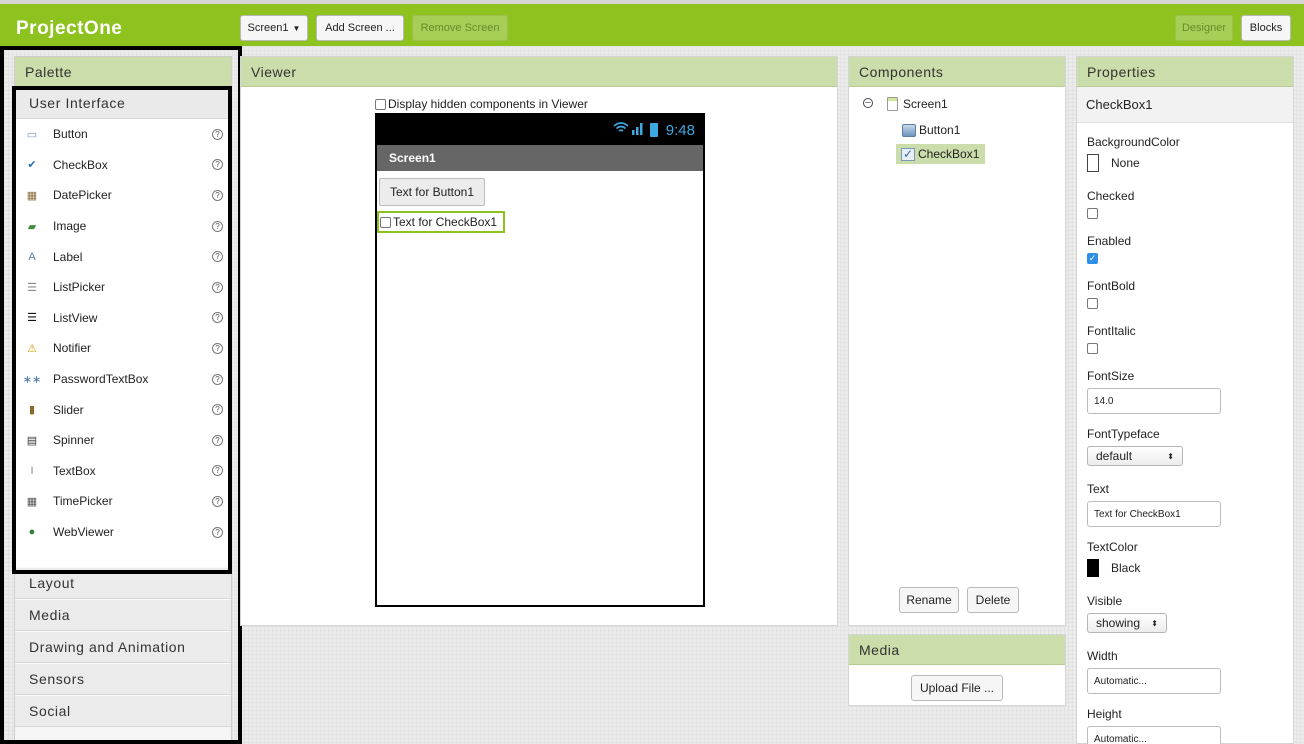 This screenshot has width=1304, height=744. What do you see at coordinates (949, 154) in the screenshot?
I see `tree-node-label: CheckBox1` at bounding box center [949, 154].